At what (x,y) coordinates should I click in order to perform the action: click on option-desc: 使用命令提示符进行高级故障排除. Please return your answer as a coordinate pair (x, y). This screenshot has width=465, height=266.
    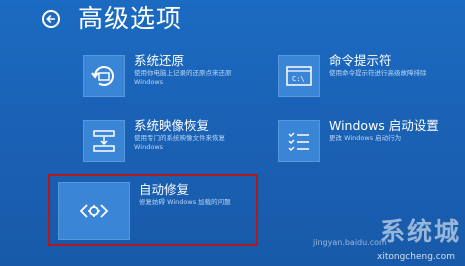
    Looking at the image, I should click on (378, 73).